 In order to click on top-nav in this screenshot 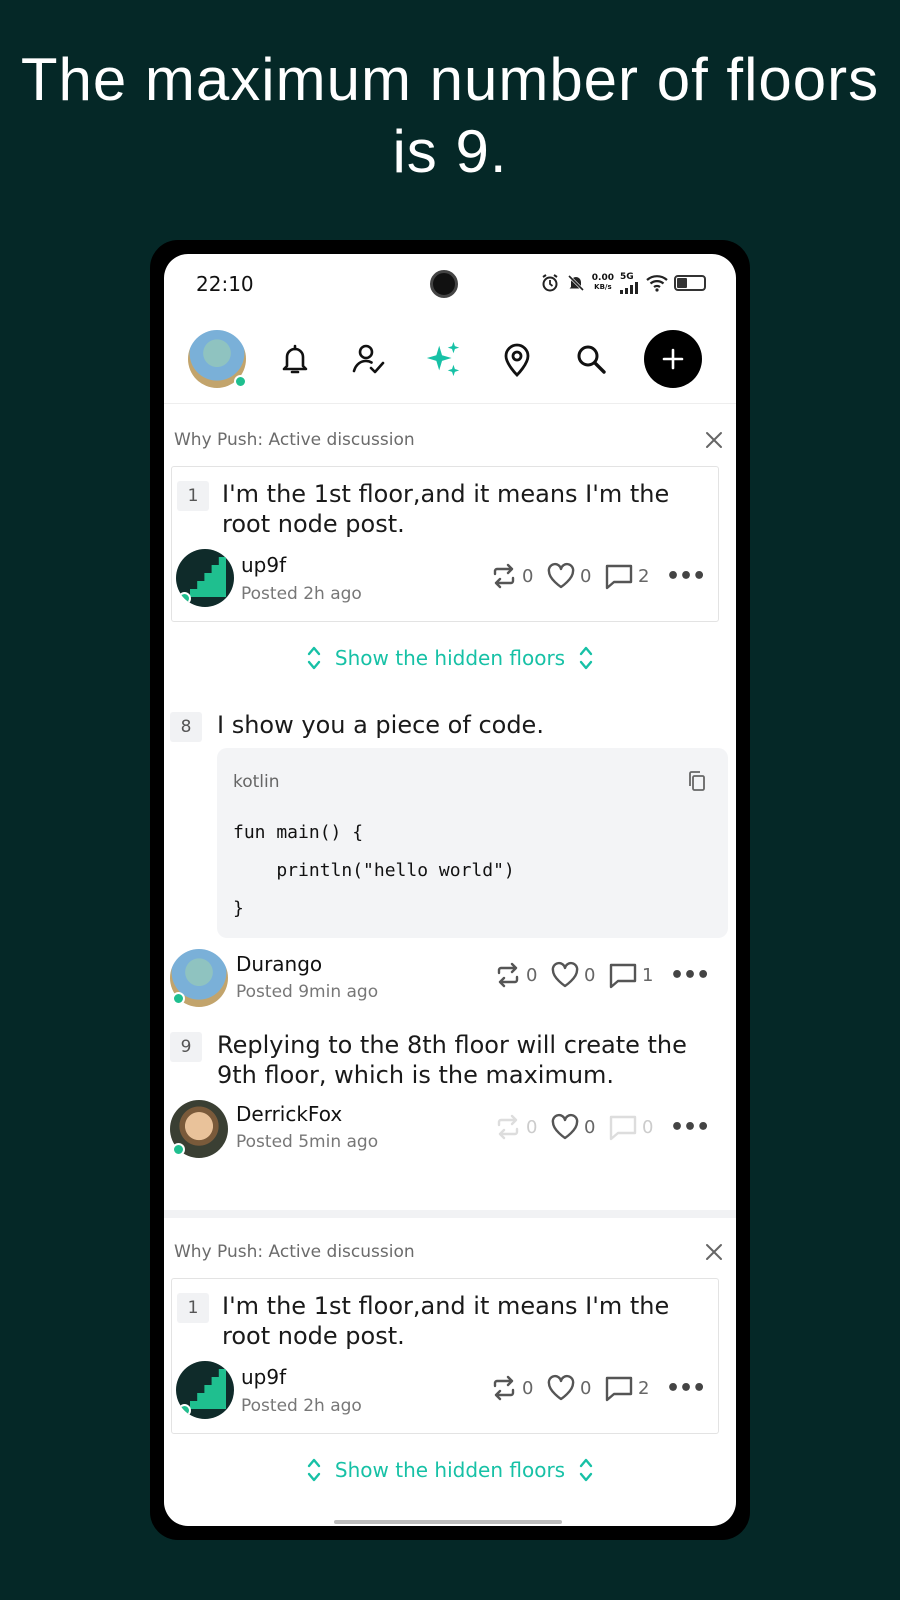, I will do `click(450, 361)`.